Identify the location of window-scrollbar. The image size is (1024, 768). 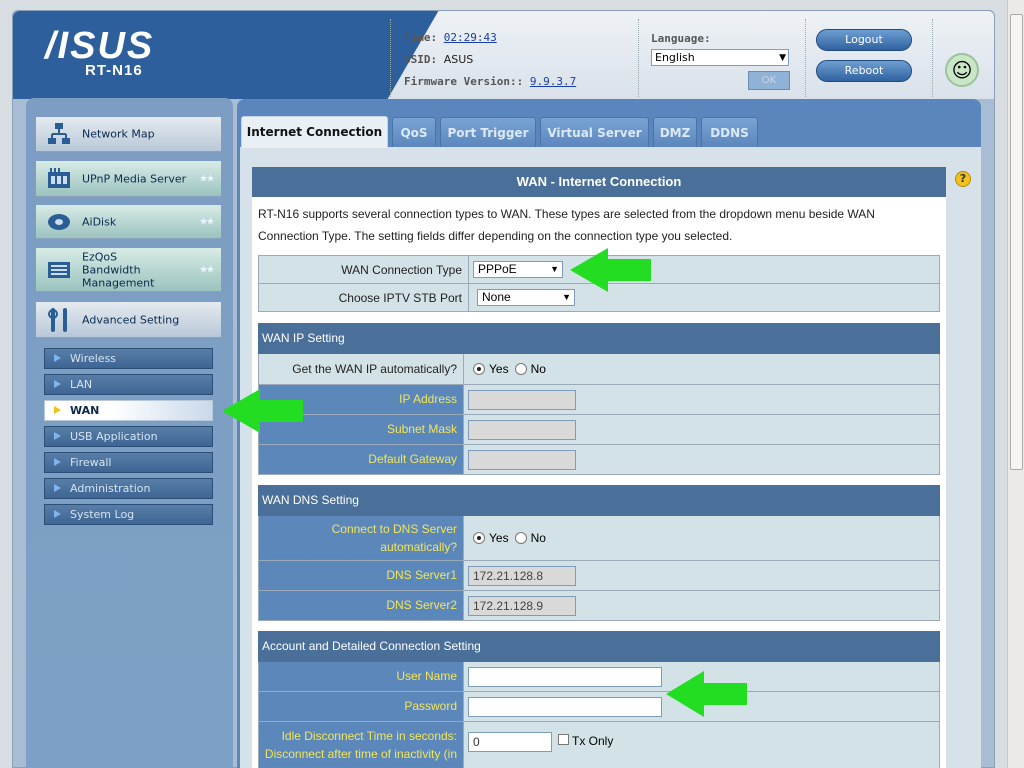
(1015, 384).